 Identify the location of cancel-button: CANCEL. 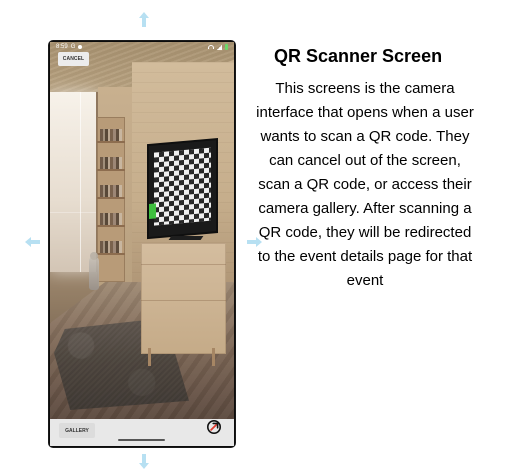
(73, 59).